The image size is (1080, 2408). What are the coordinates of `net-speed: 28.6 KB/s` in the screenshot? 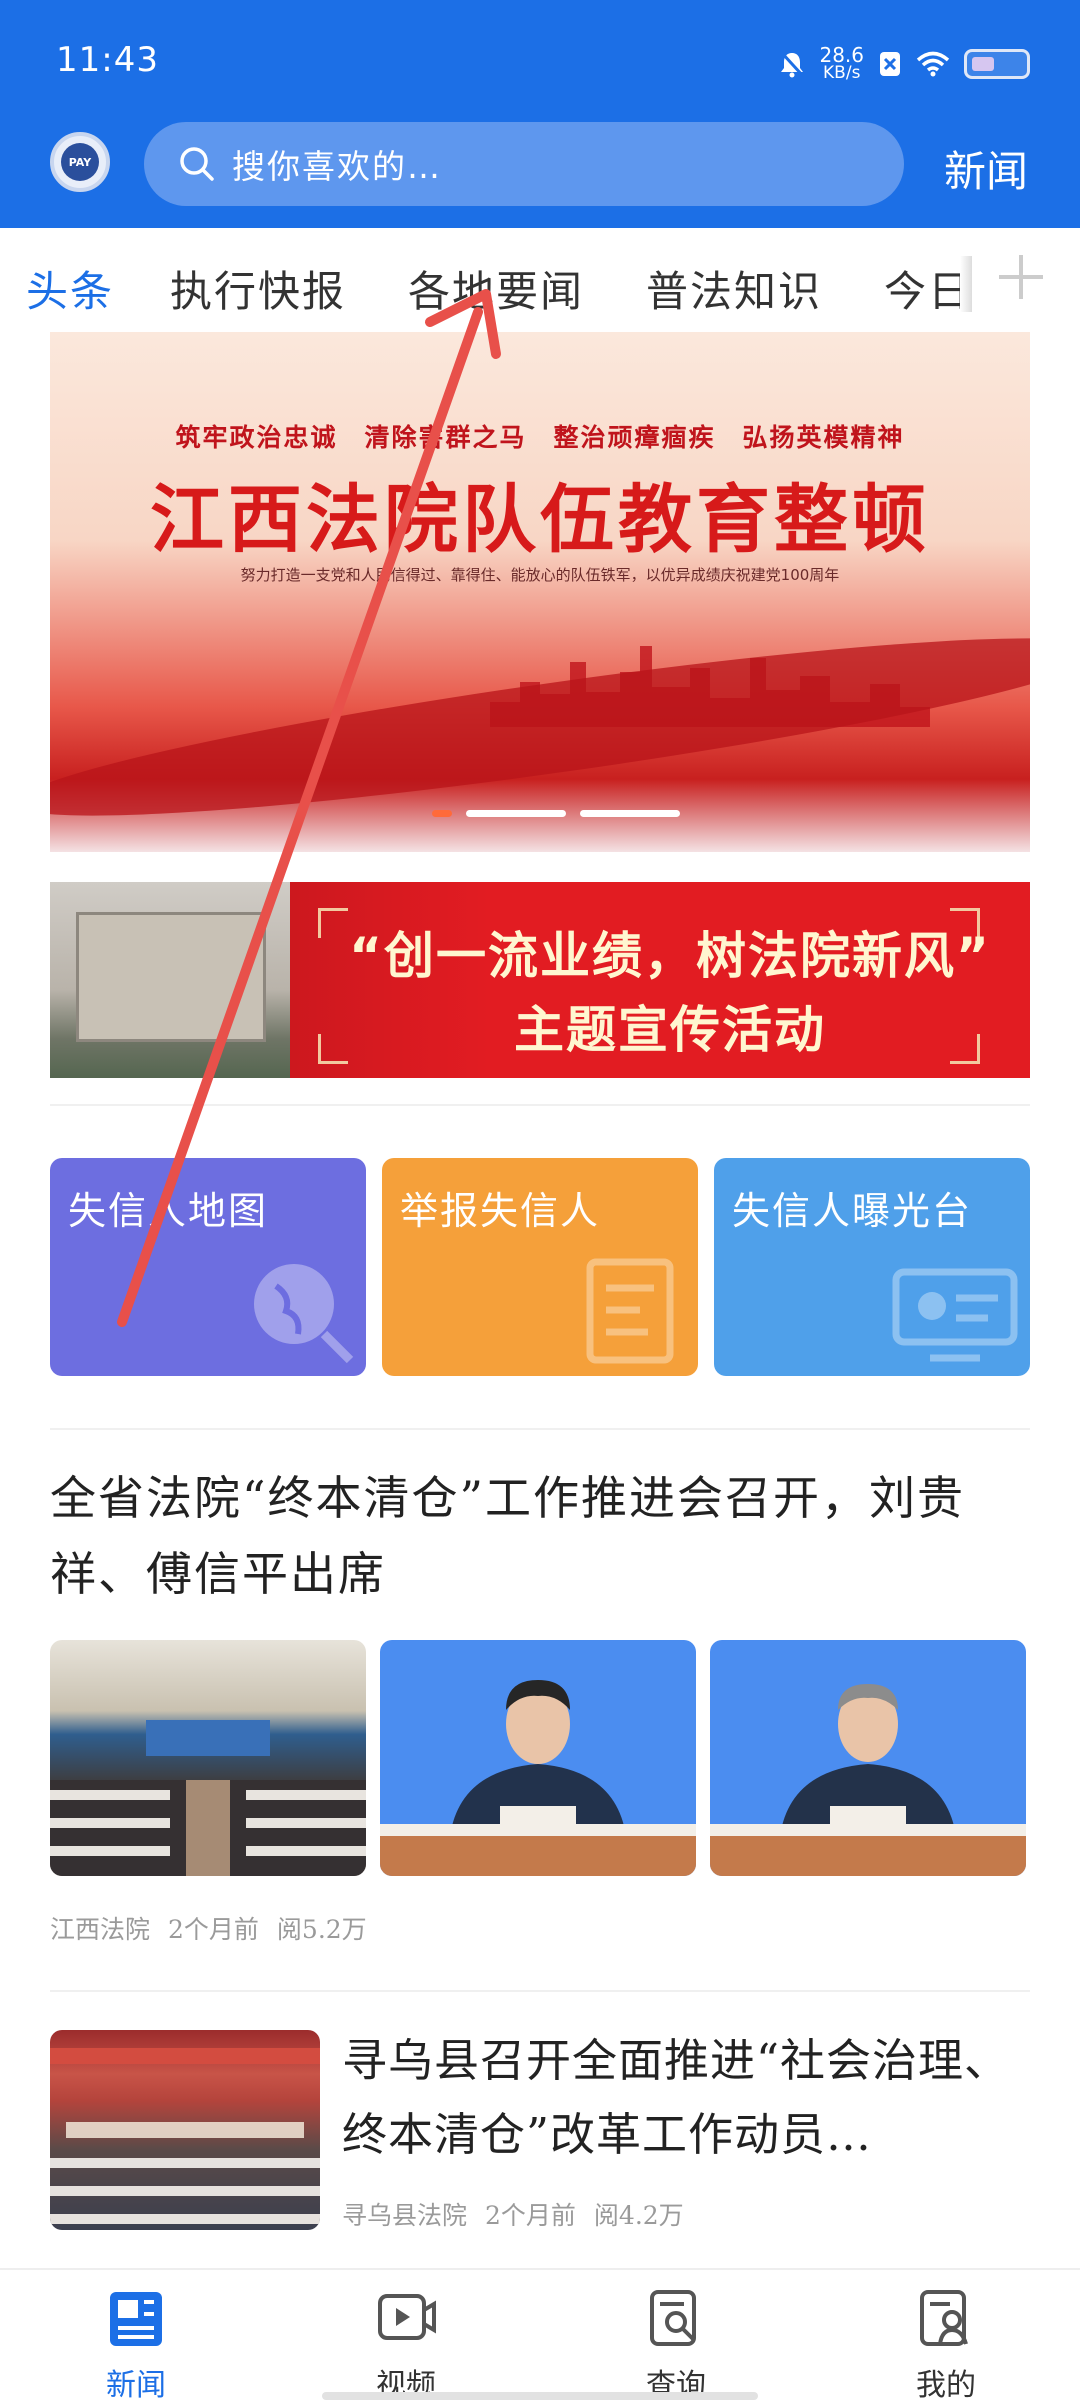 It's located at (841, 63).